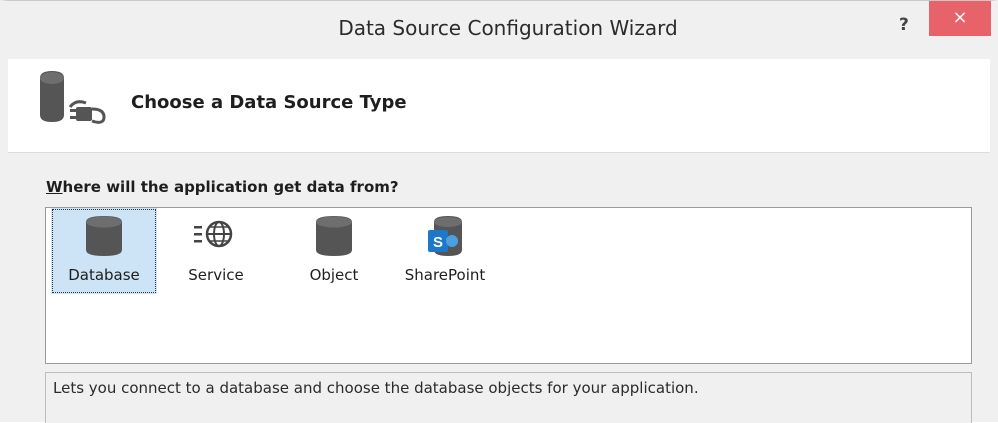  I want to click on page-title: Choose a Data Source Type, so click(269, 102).